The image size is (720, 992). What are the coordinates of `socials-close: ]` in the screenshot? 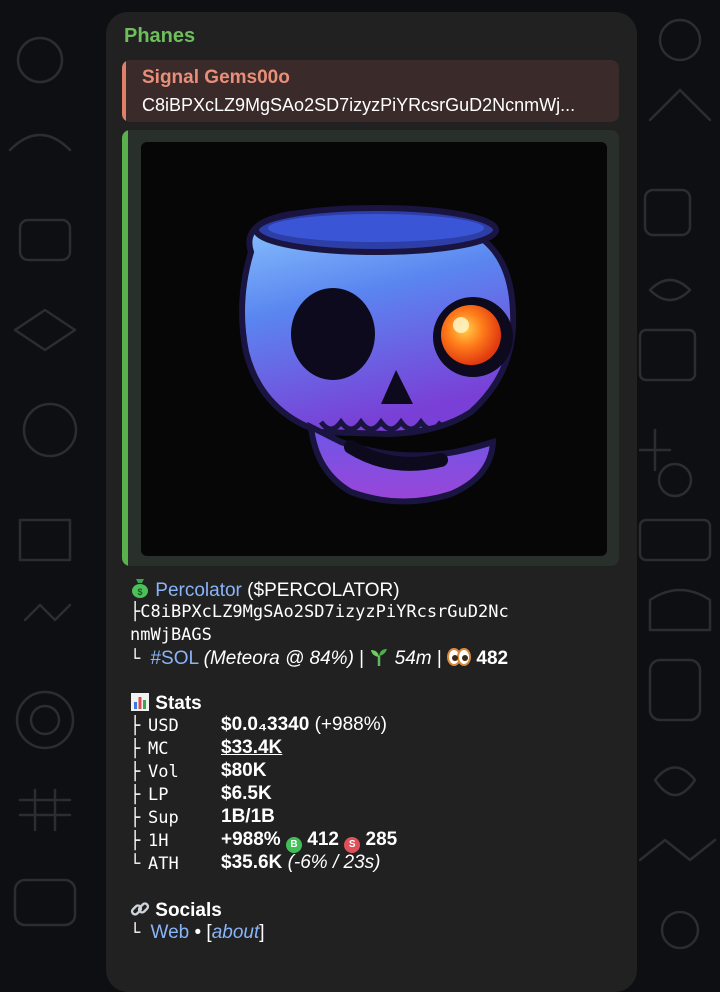 It's located at (262, 932).